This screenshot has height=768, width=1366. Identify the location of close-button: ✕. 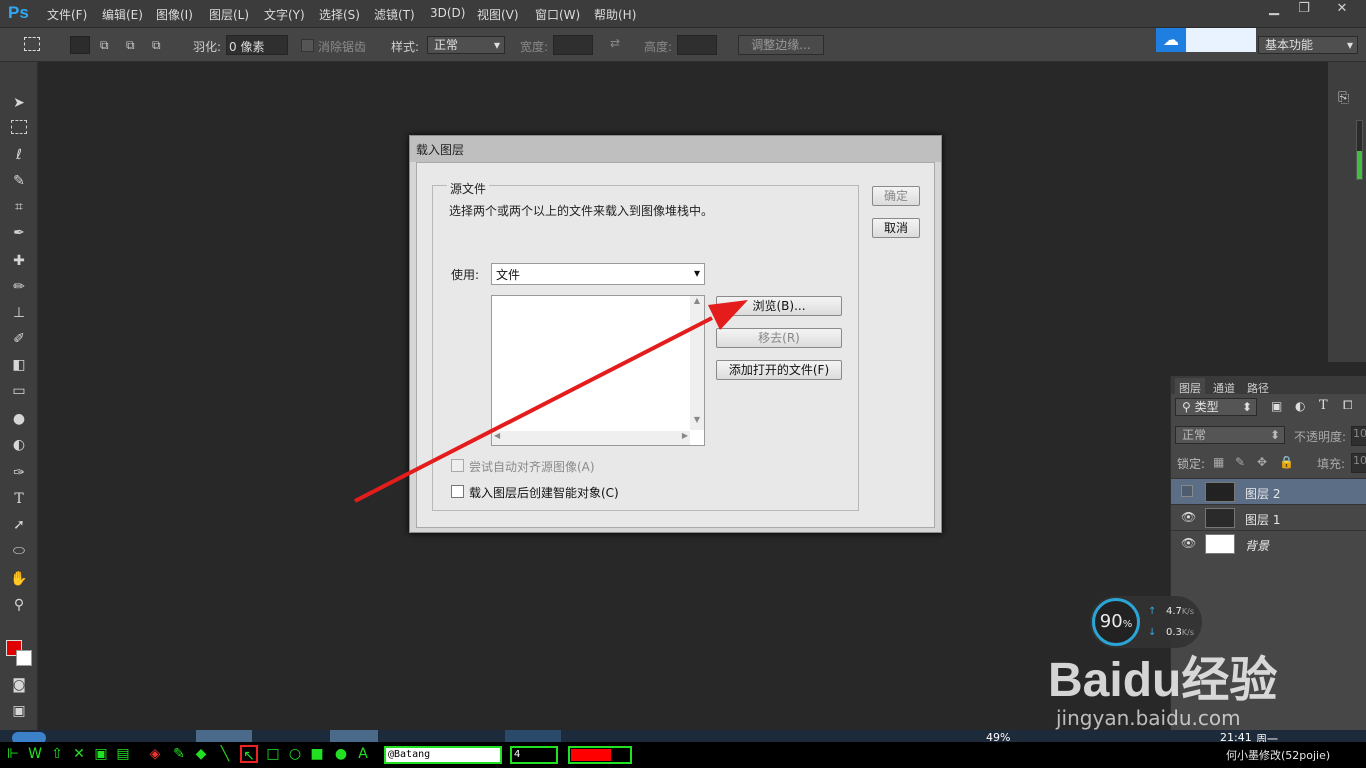
(1342, 10).